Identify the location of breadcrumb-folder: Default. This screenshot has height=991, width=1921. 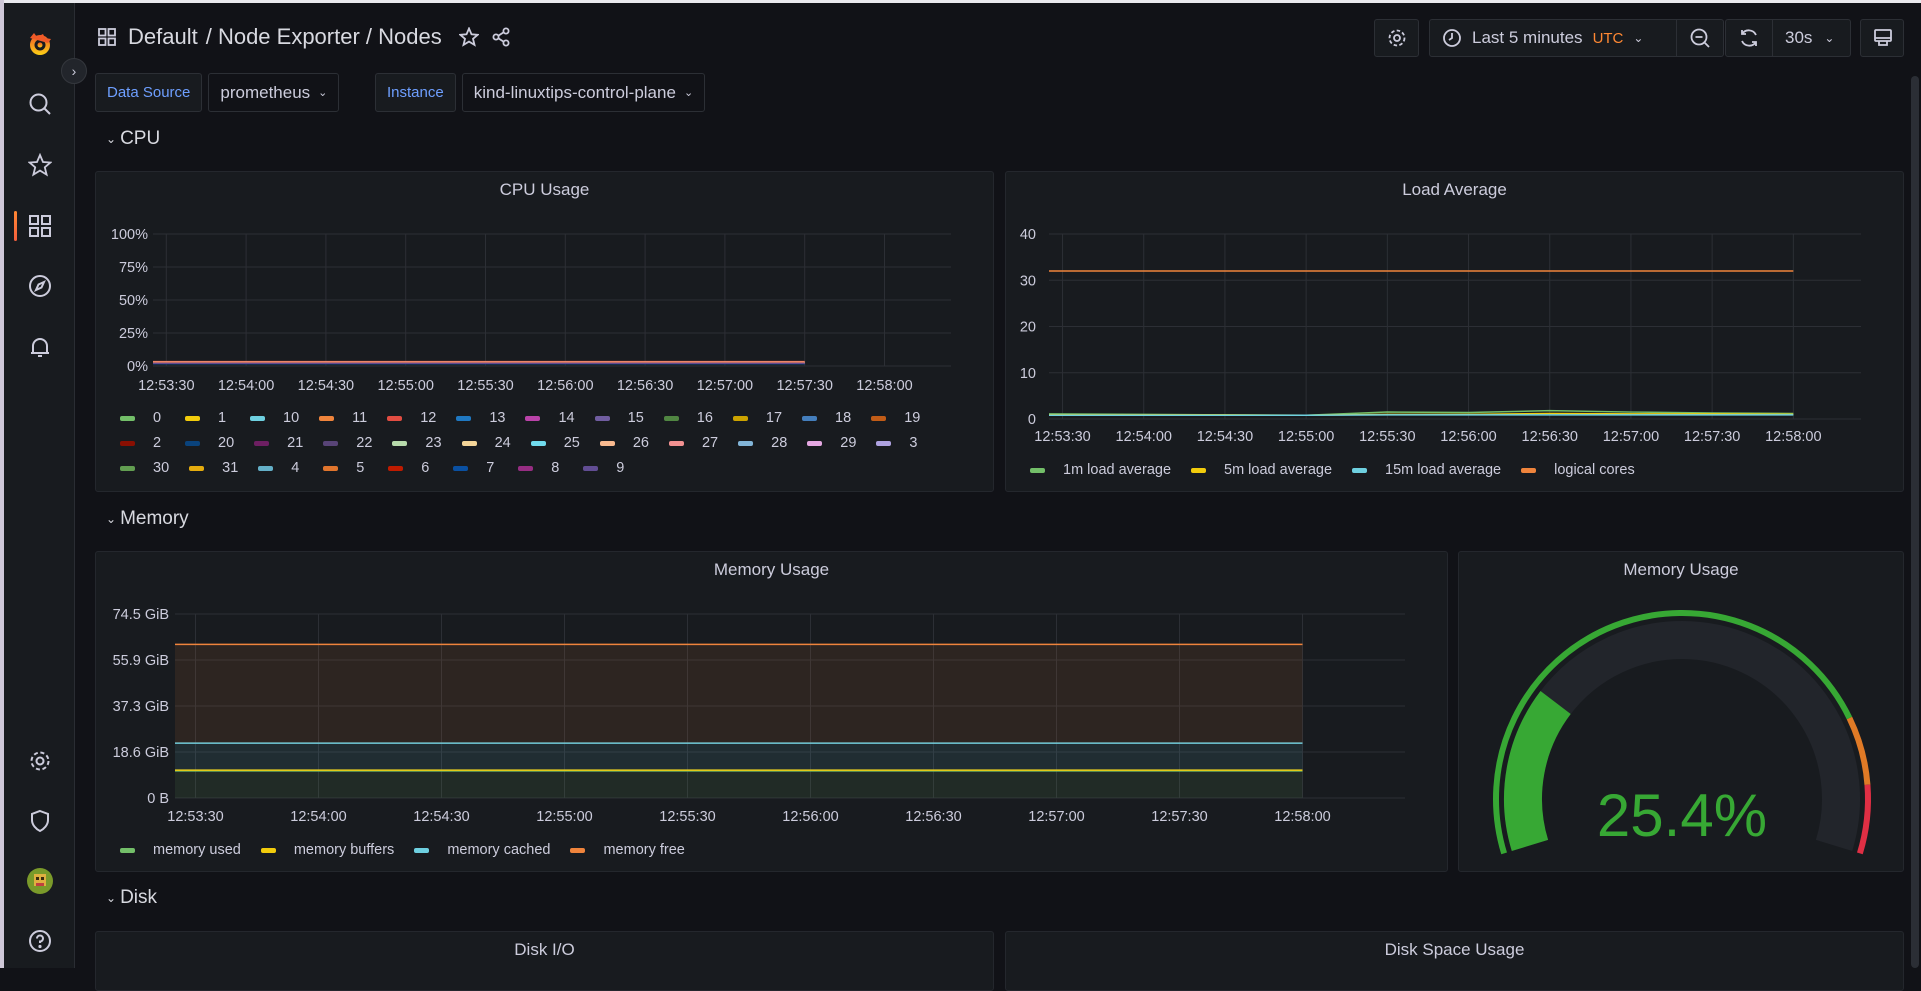
(163, 37).